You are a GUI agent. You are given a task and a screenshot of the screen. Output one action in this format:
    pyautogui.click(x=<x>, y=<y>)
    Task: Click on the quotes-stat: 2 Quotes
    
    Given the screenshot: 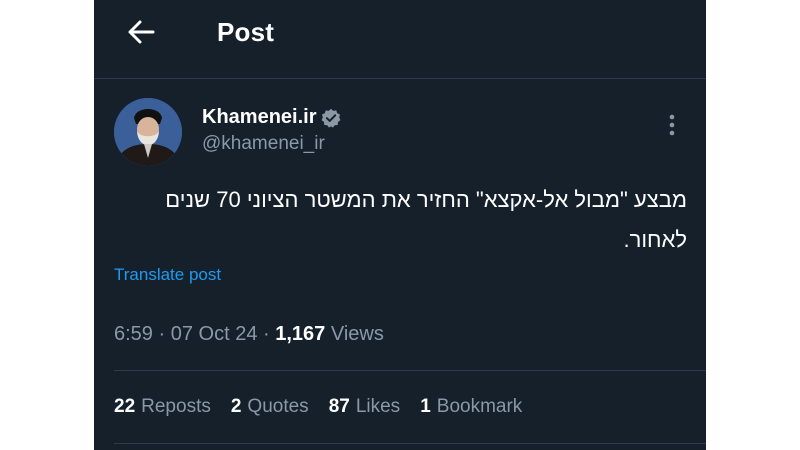 What is the action you would take?
    pyautogui.click(x=270, y=407)
    